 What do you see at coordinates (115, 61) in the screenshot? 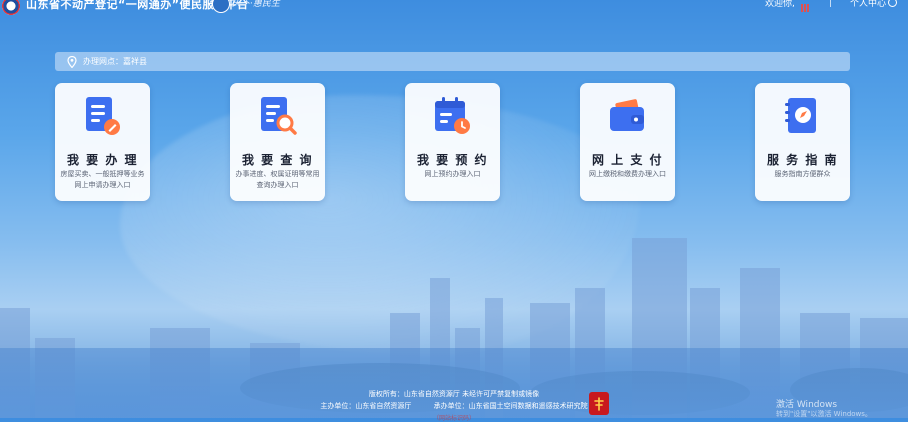
I see `location-text: 办理网点：嘉祥县` at bounding box center [115, 61].